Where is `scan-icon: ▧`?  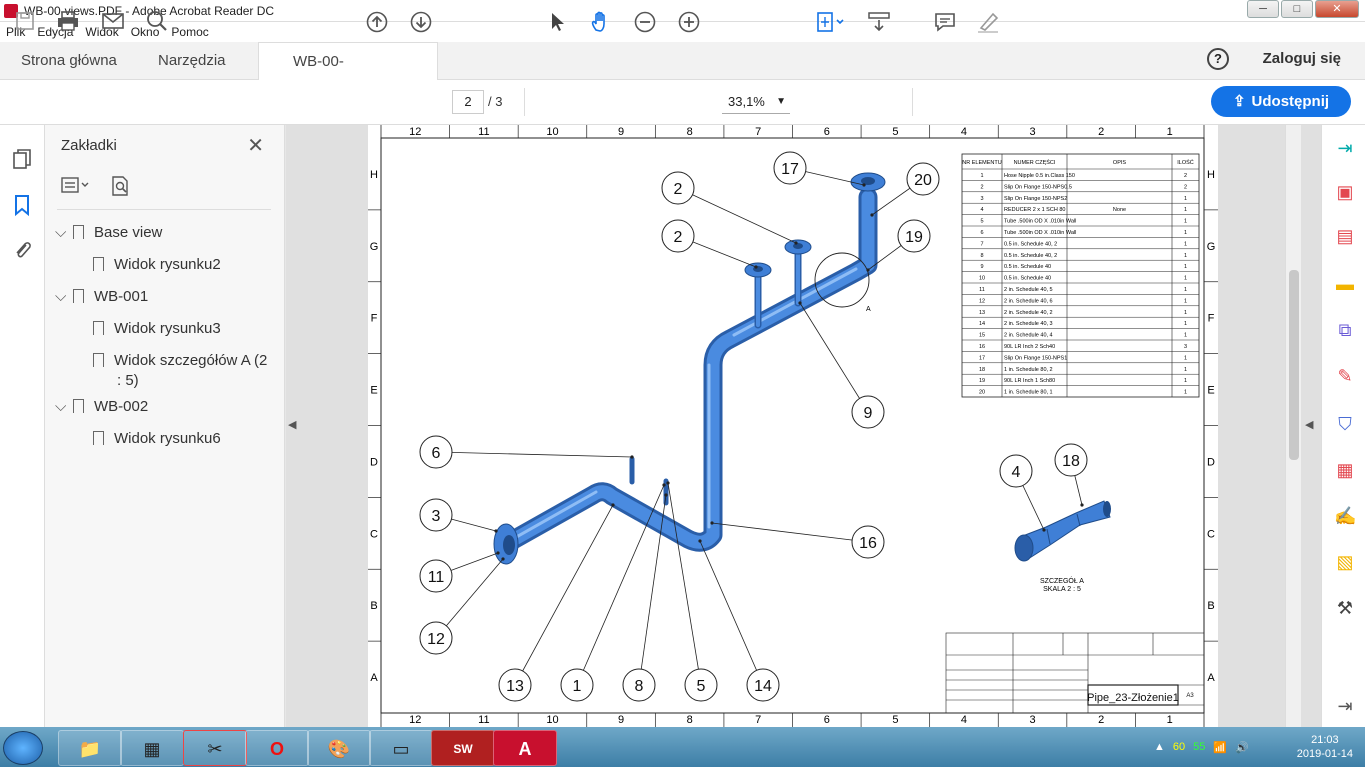 scan-icon: ▧ is located at coordinates (1345, 562).